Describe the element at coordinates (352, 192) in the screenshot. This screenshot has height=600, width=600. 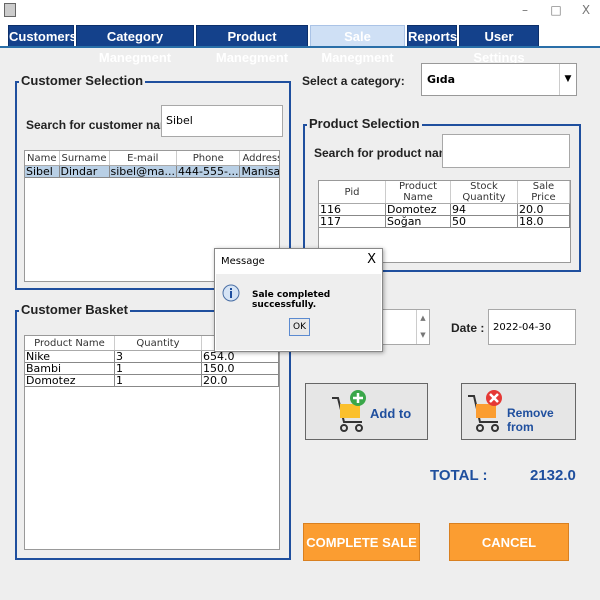
I see `column-header-pid: Pid` at that location.